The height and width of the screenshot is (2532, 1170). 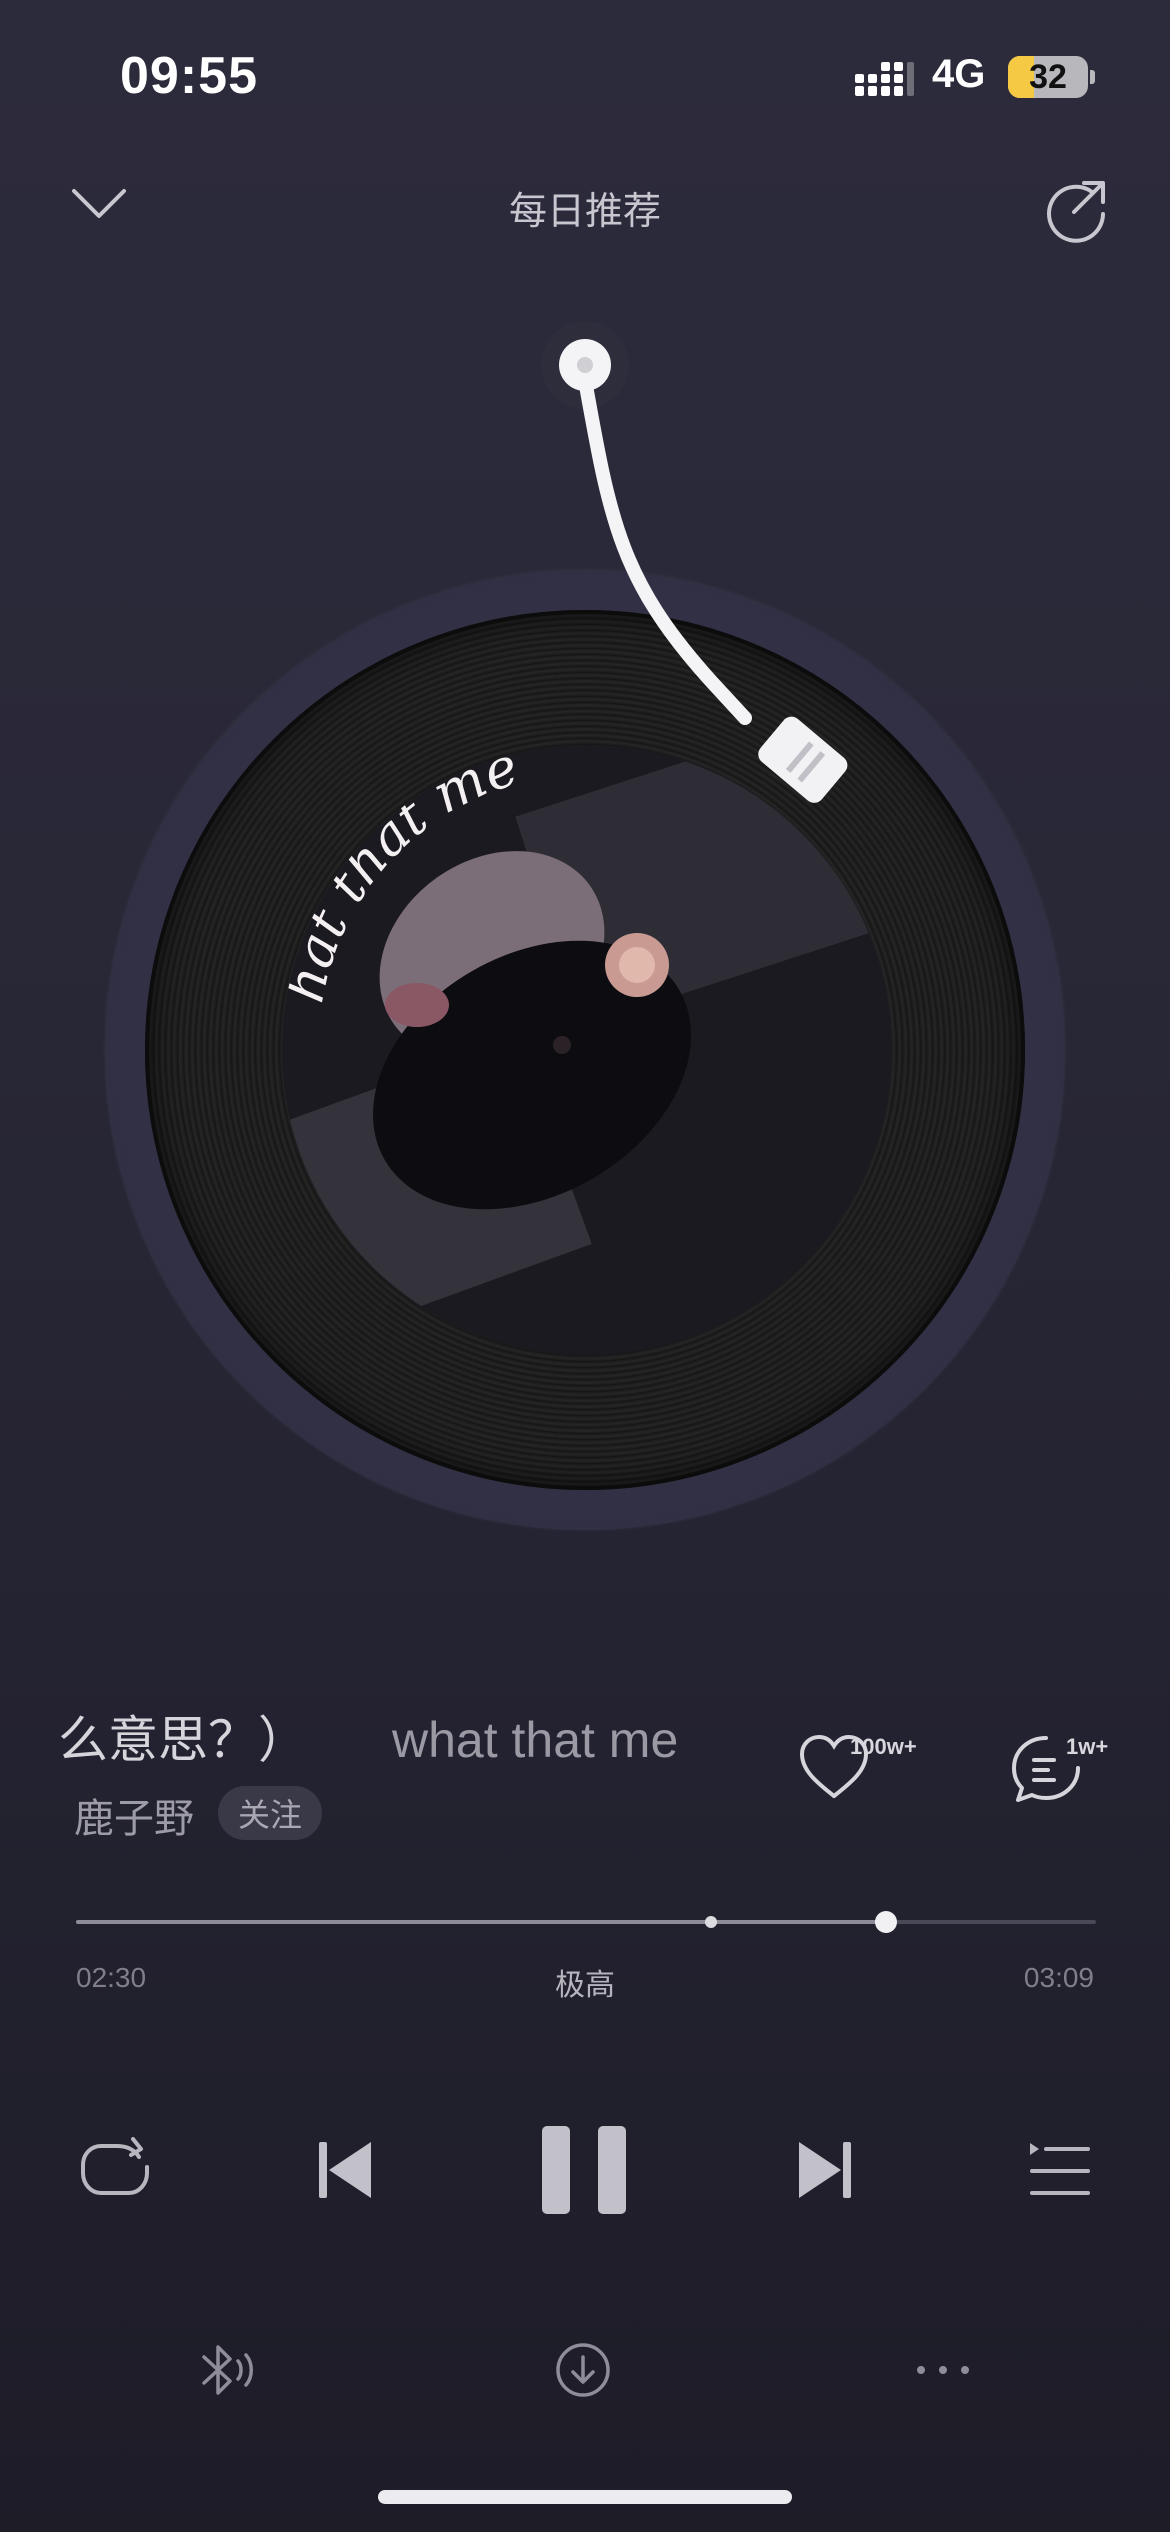 I want to click on repeat-icon, so click(x=115, y=2166).